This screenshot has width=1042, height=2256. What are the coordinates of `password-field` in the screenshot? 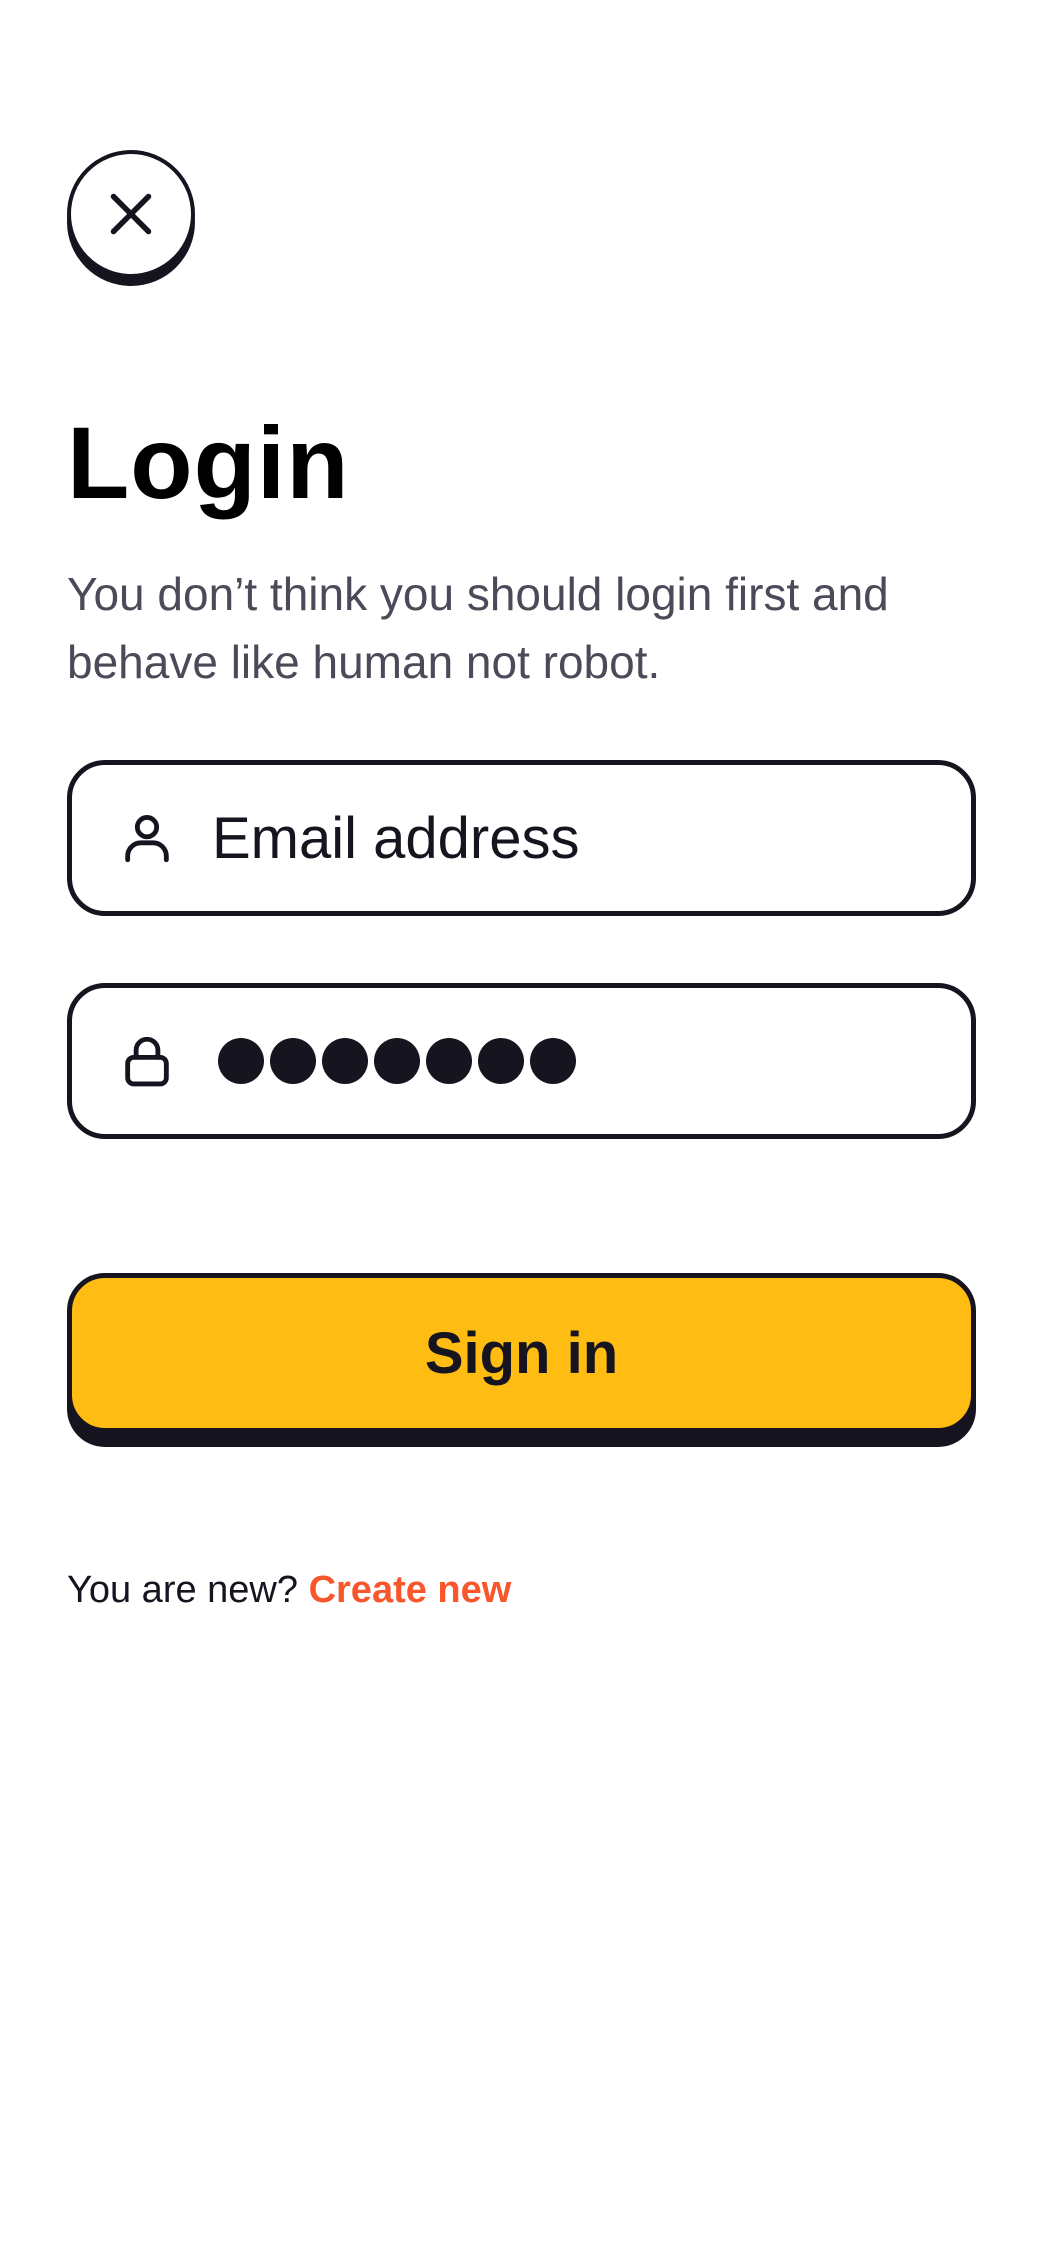 It's located at (521, 1061).